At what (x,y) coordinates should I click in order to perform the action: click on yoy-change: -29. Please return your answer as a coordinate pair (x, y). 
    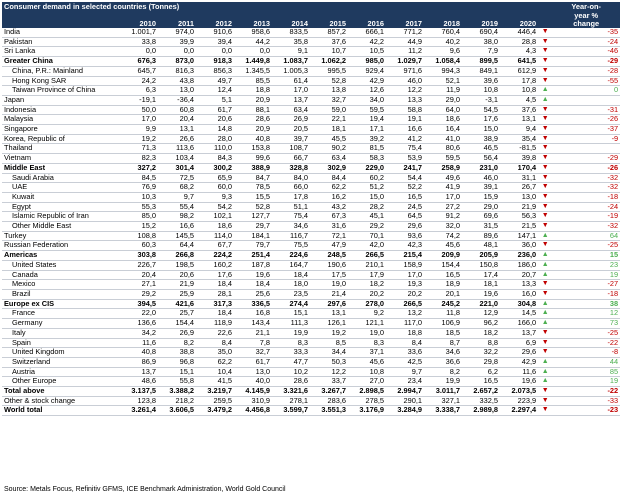
    Looking at the image, I should click on (586, 61).